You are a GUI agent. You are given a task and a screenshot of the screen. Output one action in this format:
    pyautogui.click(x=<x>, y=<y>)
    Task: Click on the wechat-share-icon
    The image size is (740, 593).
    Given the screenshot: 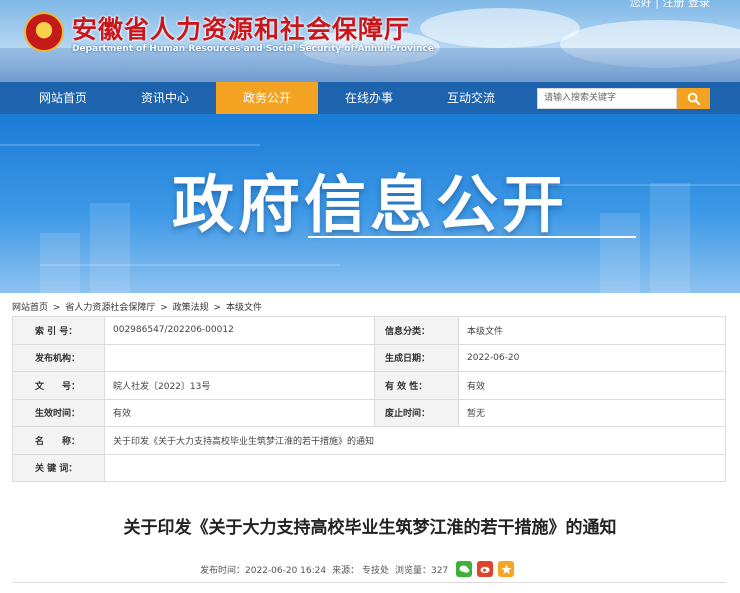 What is the action you would take?
    pyautogui.click(x=464, y=569)
    